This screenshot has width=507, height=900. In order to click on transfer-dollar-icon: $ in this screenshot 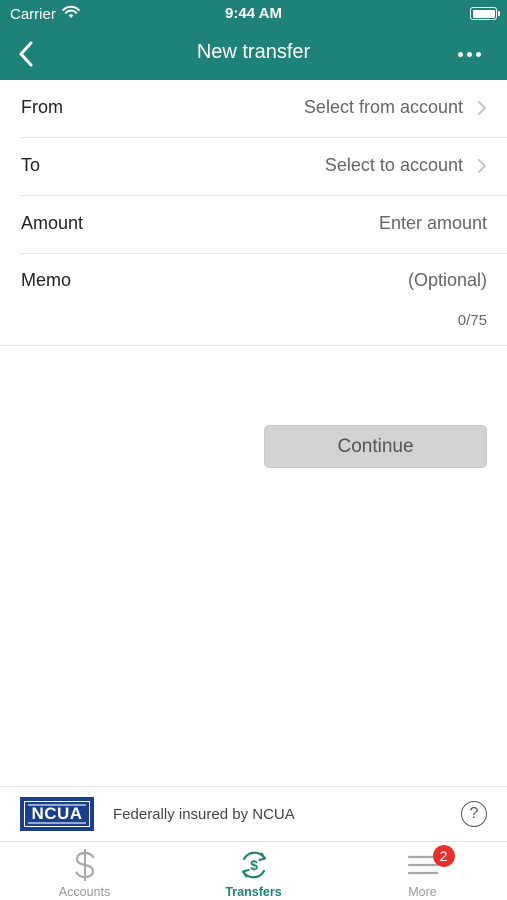, I will do `click(254, 865)`.